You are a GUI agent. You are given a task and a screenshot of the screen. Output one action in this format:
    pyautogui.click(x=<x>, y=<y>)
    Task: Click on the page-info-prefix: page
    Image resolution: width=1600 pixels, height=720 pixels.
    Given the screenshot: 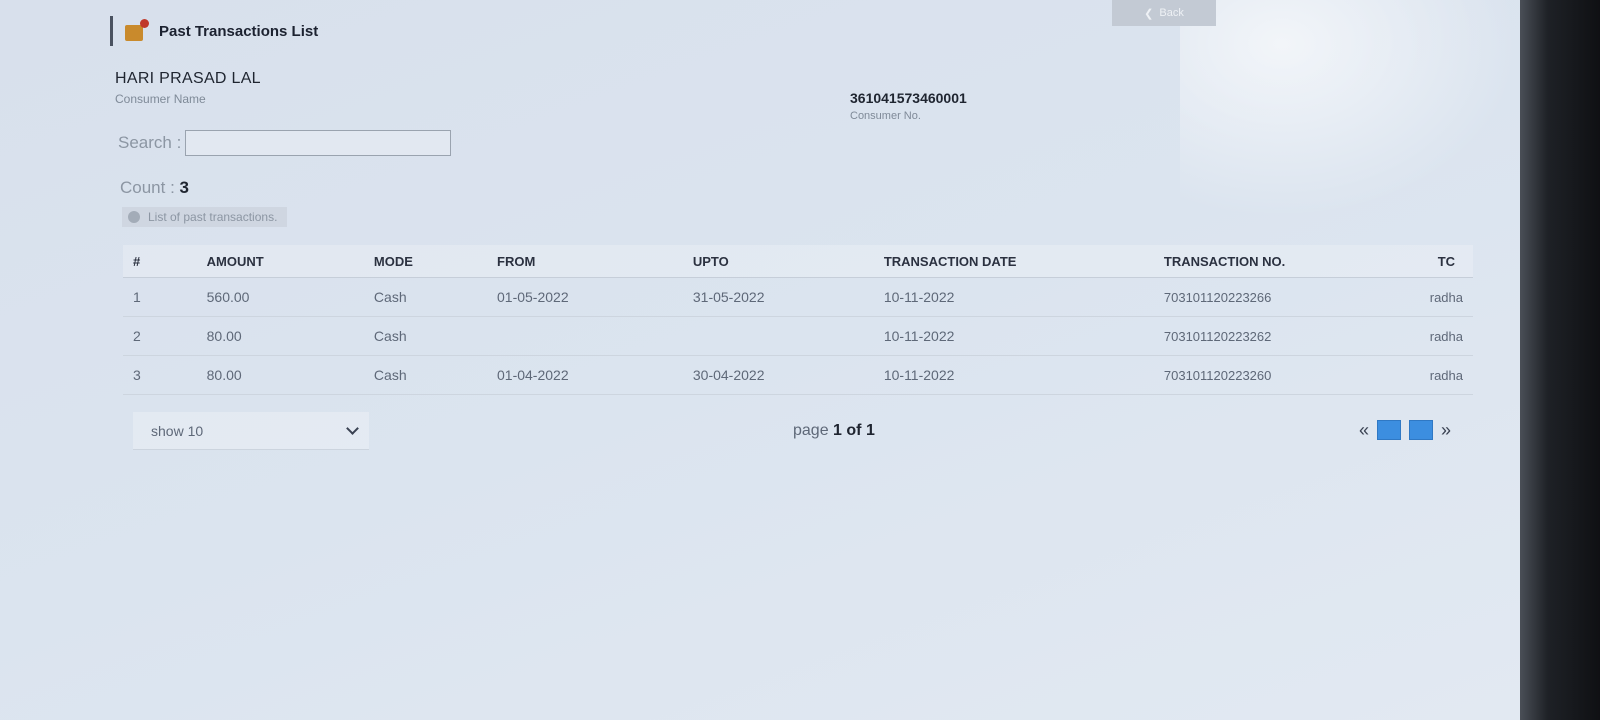 What is the action you would take?
    pyautogui.click(x=811, y=430)
    